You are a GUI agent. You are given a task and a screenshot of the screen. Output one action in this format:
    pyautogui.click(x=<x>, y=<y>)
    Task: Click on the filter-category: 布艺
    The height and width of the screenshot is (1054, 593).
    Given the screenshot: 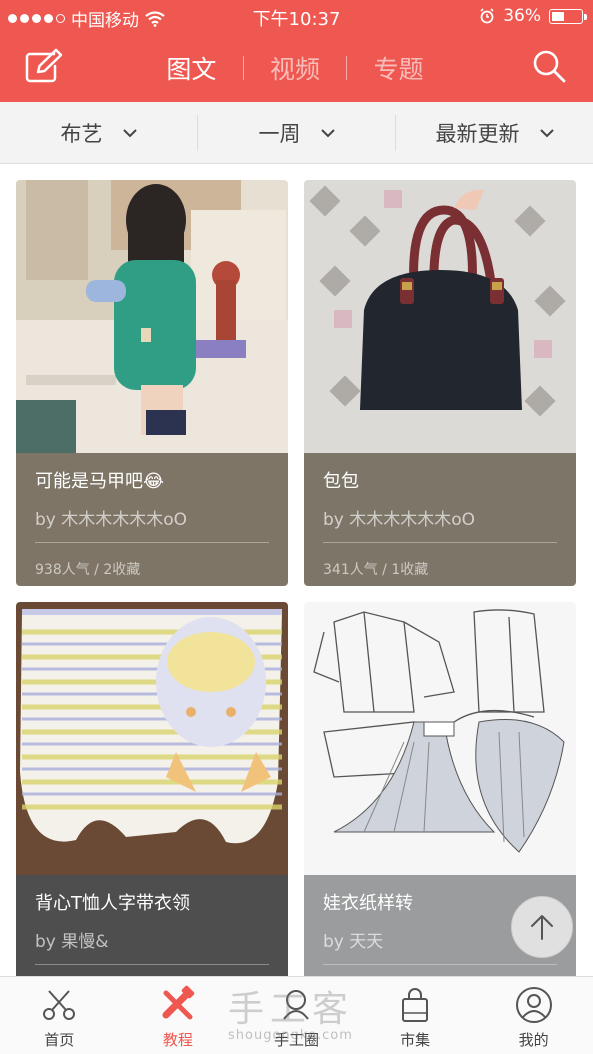 What is the action you would take?
    pyautogui.click(x=98, y=133)
    